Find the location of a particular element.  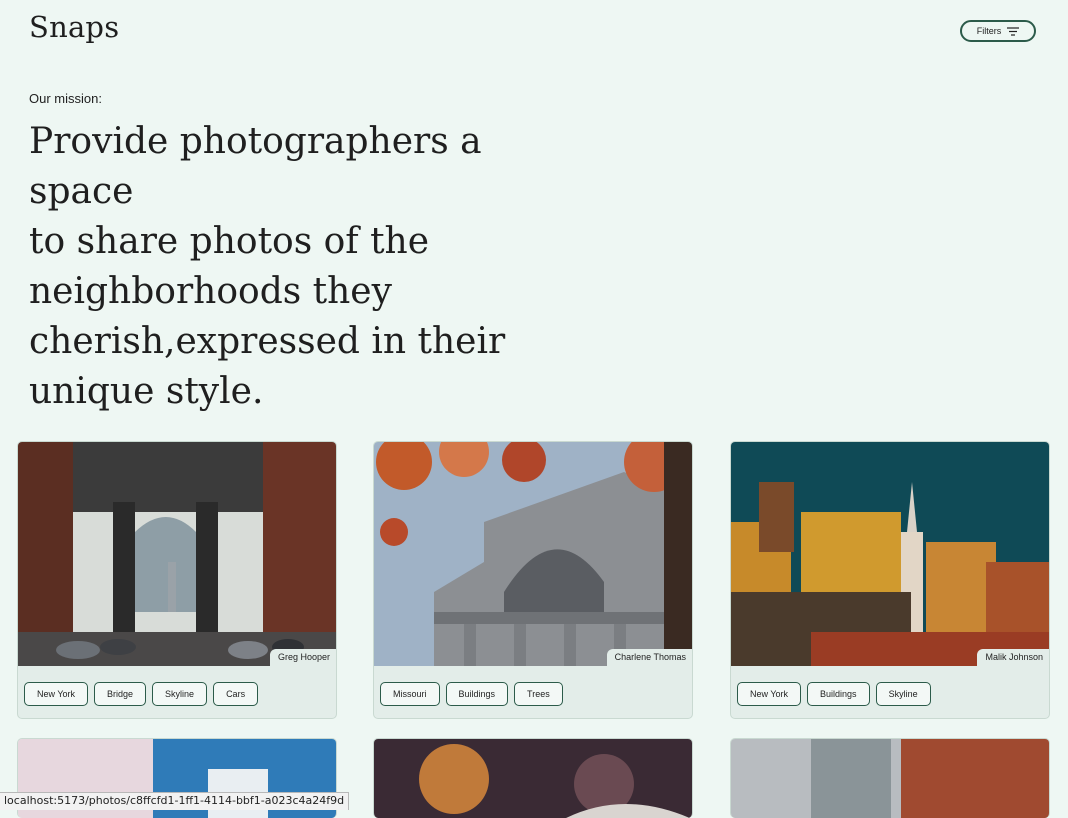

mission-line: unique style. is located at coordinates (146, 391).